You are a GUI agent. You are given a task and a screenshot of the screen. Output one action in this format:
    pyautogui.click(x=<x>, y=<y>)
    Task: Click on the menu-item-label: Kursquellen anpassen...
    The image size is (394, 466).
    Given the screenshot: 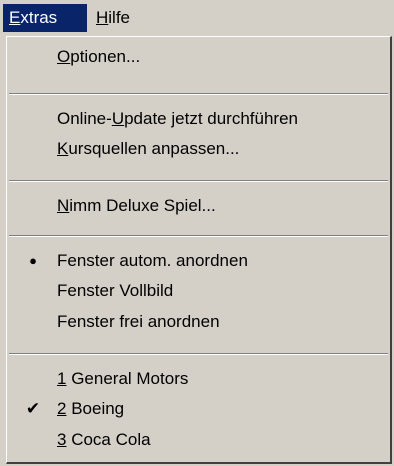 What is the action you would take?
    pyautogui.click(x=148, y=149)
    